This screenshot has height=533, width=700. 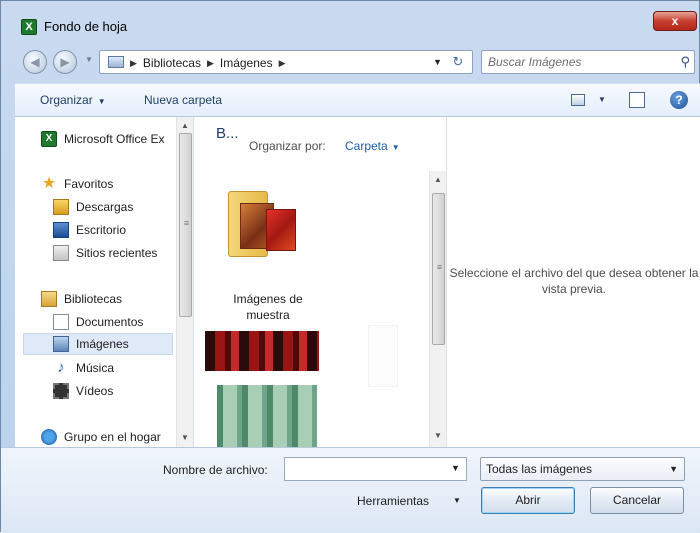 I want to click on filename-input, so click(x=375, y=469).